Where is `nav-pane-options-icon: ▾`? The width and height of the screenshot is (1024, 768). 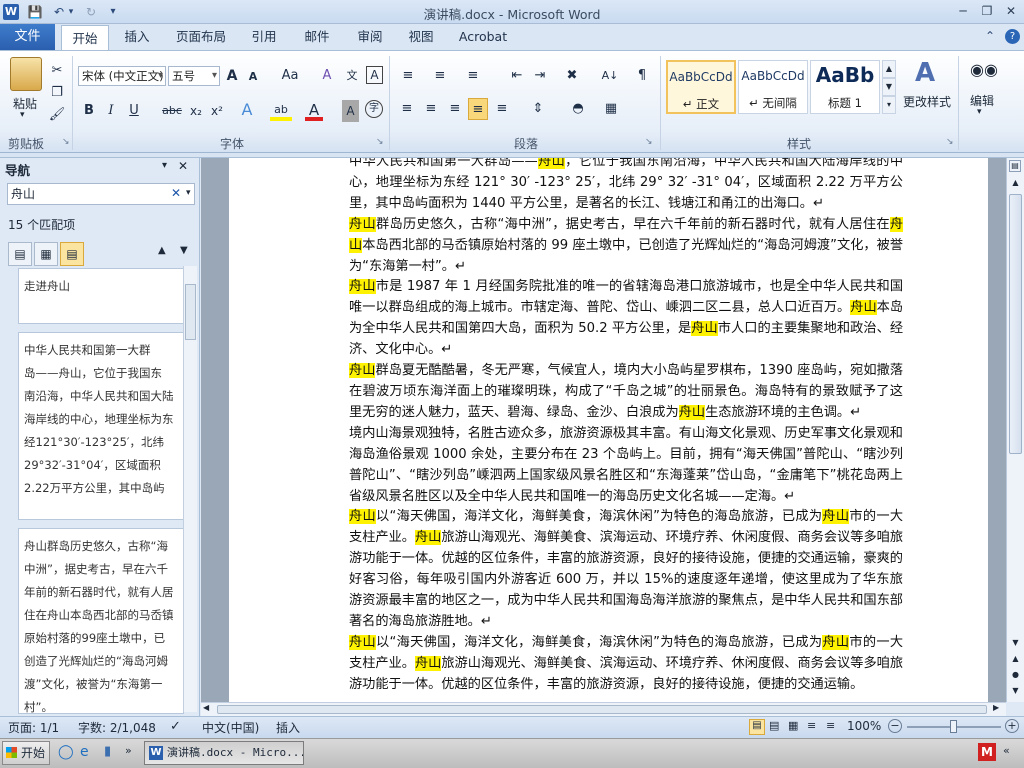
nav-pane-options-icon: ▾ is located at coordinates (164, 165).